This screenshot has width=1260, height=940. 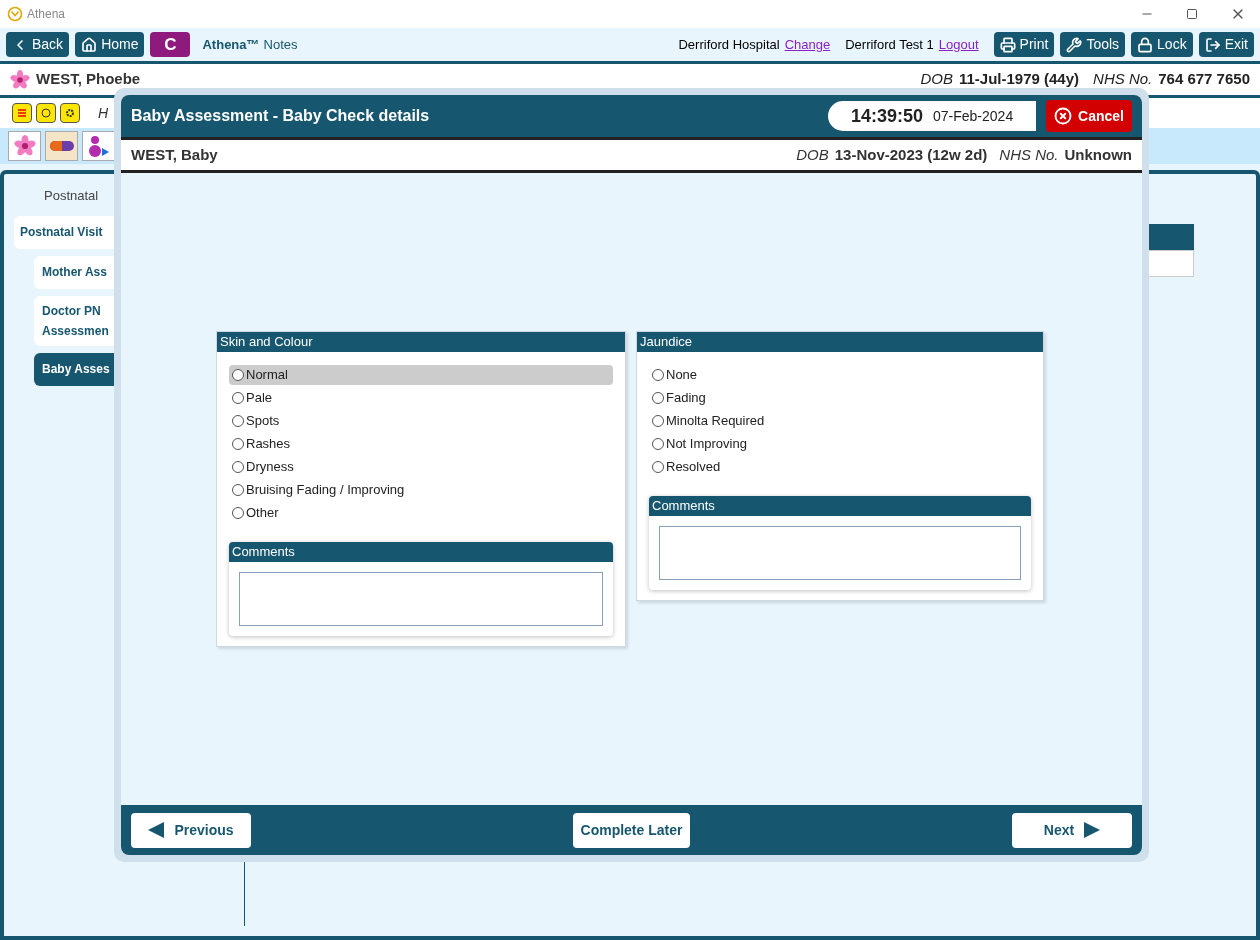 I want to click on hospital-name: Derriford Hospital, so click(x=729, y=44).